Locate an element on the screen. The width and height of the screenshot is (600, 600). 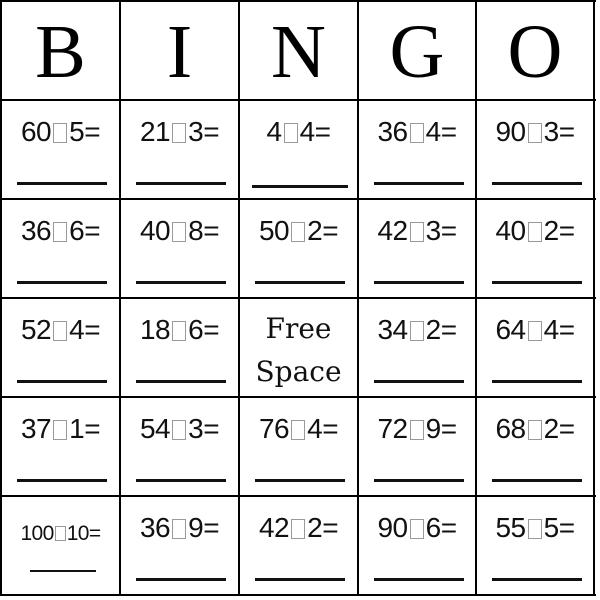
problem-expression: 18 6= is located at coordinates (179, 330).